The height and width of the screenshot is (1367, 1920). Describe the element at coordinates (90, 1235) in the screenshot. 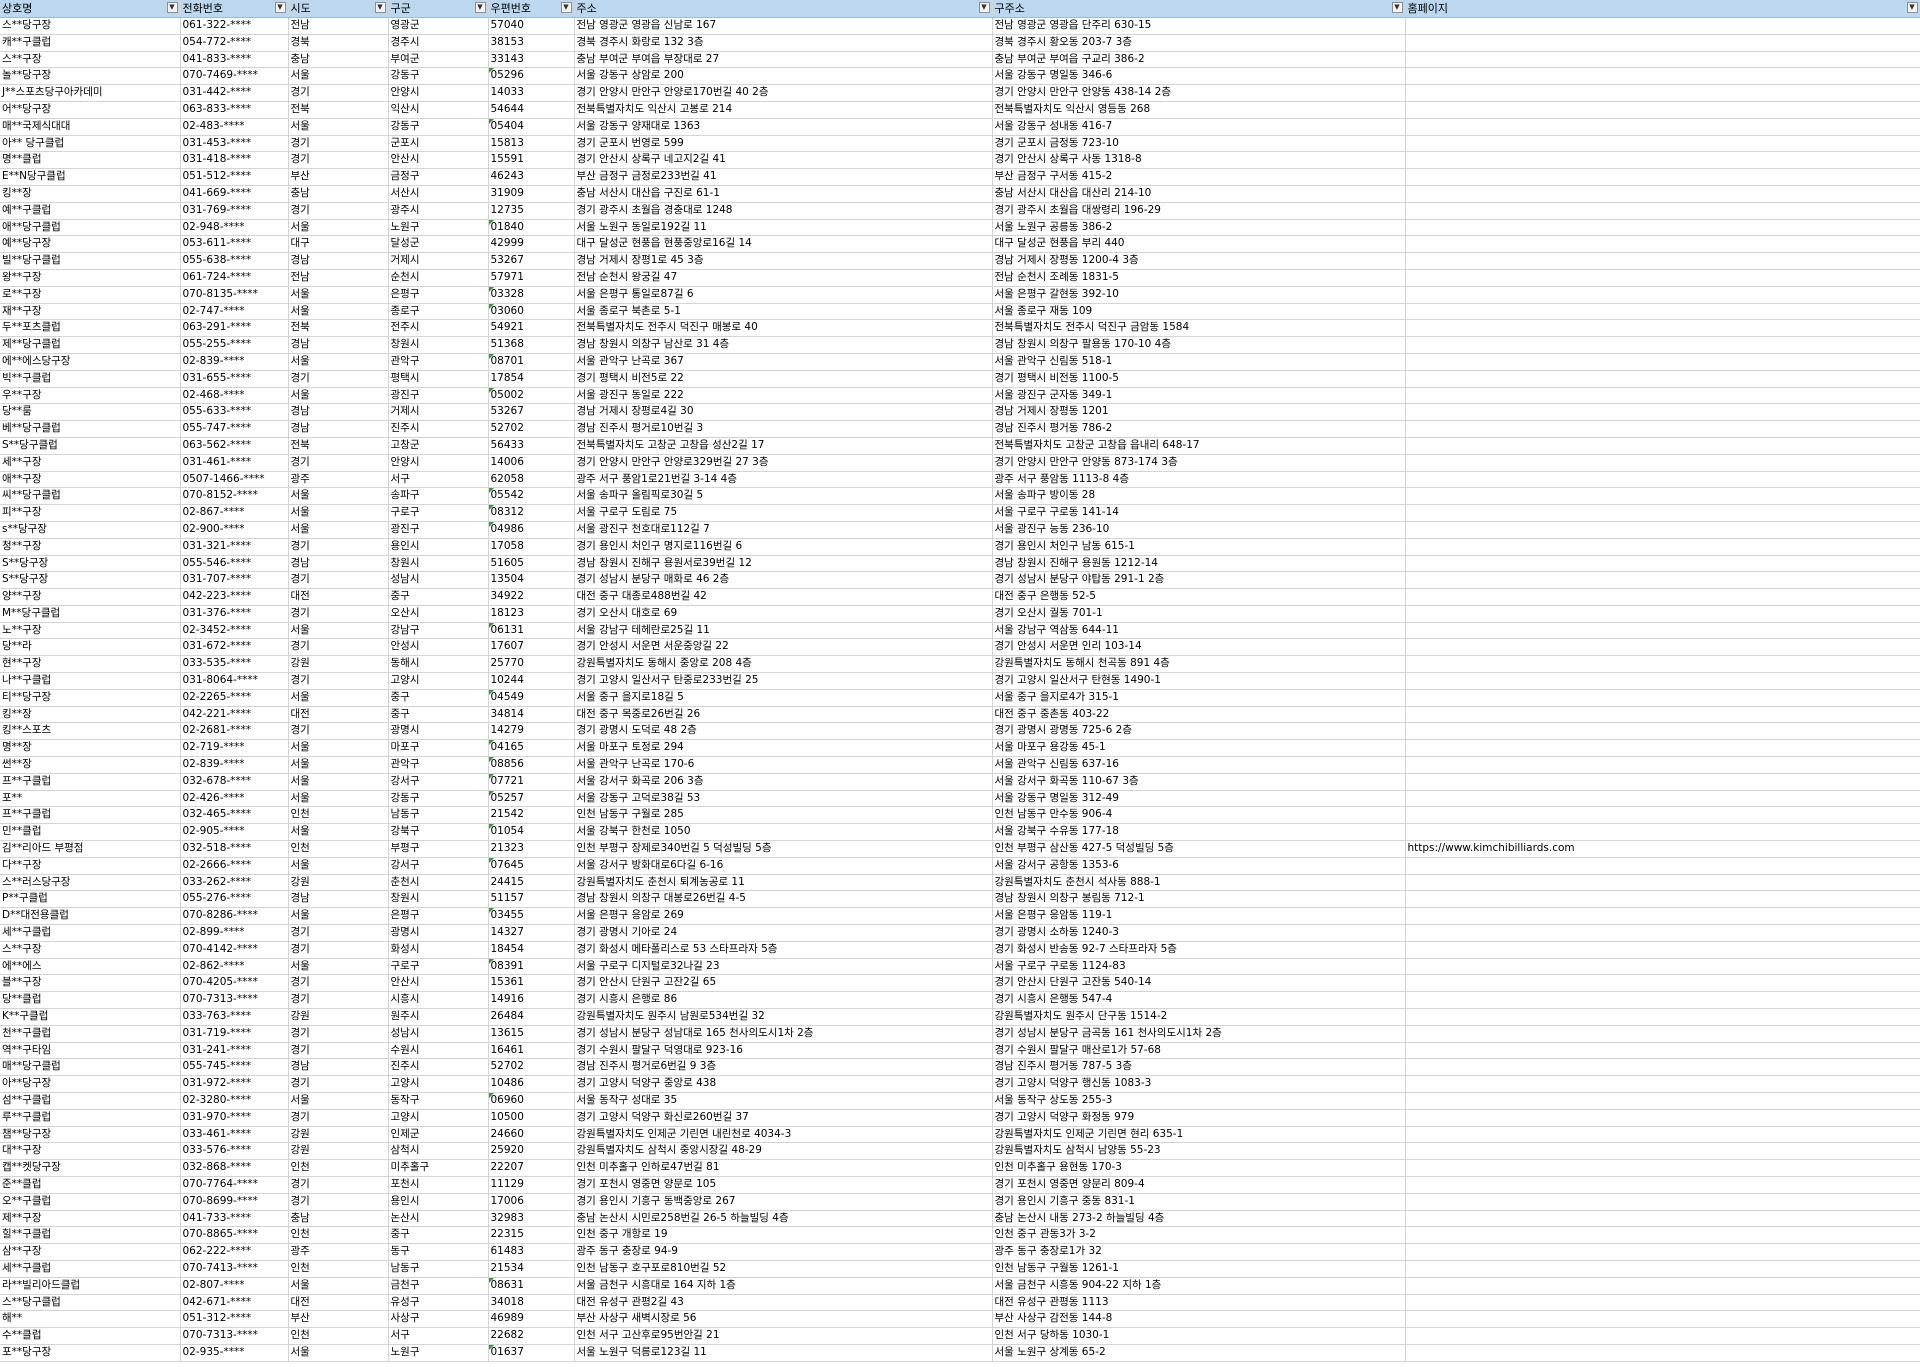

I see `cell-name: 힐**구클럽` at that location.